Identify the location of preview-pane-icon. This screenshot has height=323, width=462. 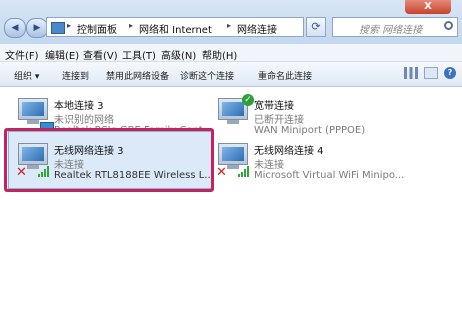
(431, 73).